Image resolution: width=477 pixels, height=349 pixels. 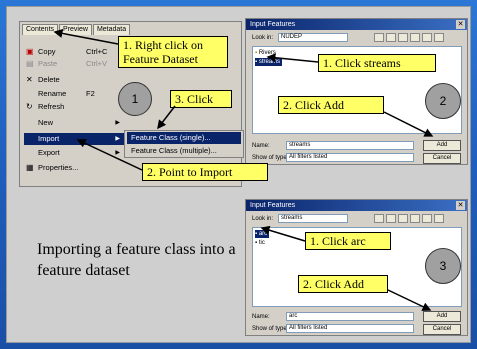 What do you see at coordinates (262, 234) in the screenshot?
I see `list-item: ▪ arc` at bounding box center [262, 234].